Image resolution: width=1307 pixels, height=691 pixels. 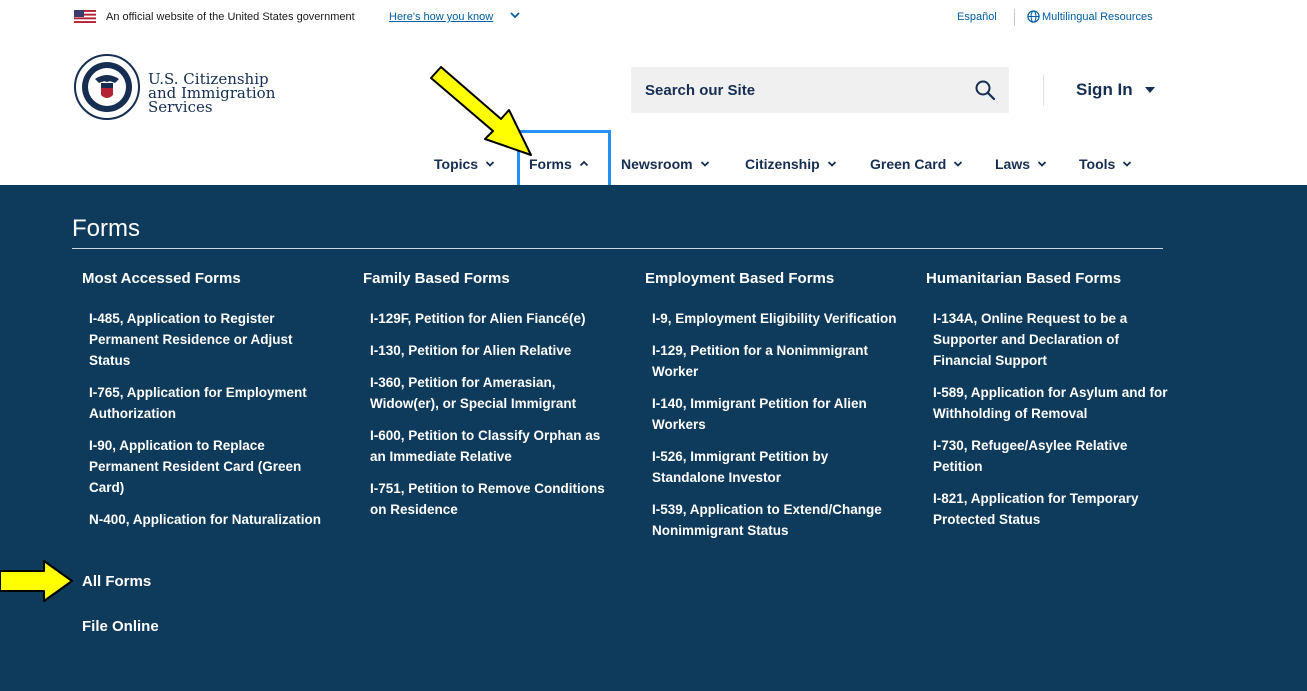 I want to click on sign-in-button: Sign In, so click(x=1104, y=90).